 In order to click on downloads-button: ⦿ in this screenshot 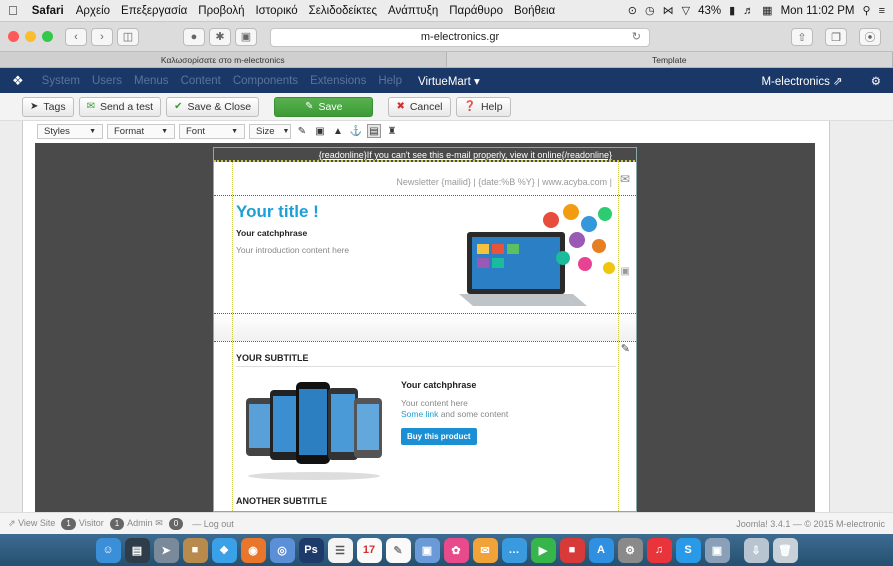, I will do `click(870, 37)`.